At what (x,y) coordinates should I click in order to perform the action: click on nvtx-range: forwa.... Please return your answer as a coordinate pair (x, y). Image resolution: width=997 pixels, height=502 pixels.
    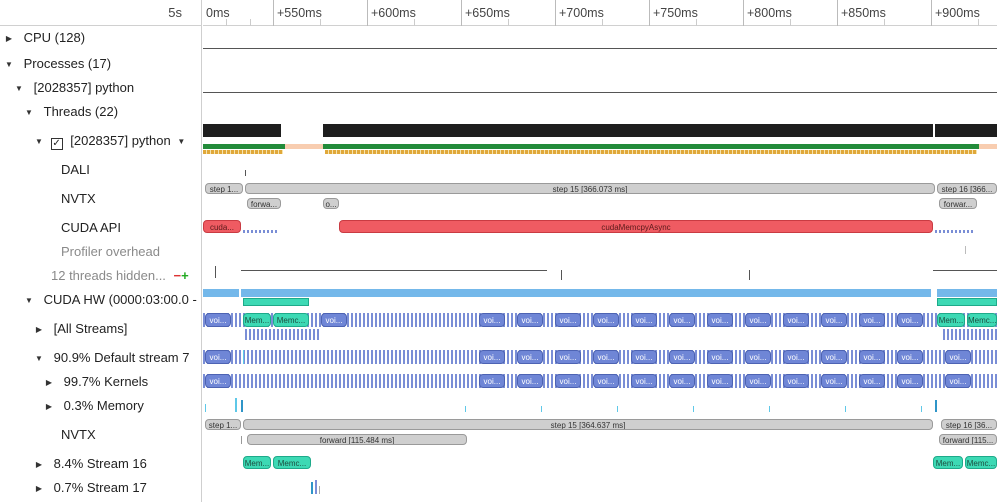
    Looking at the image, I should click on (264, 203).